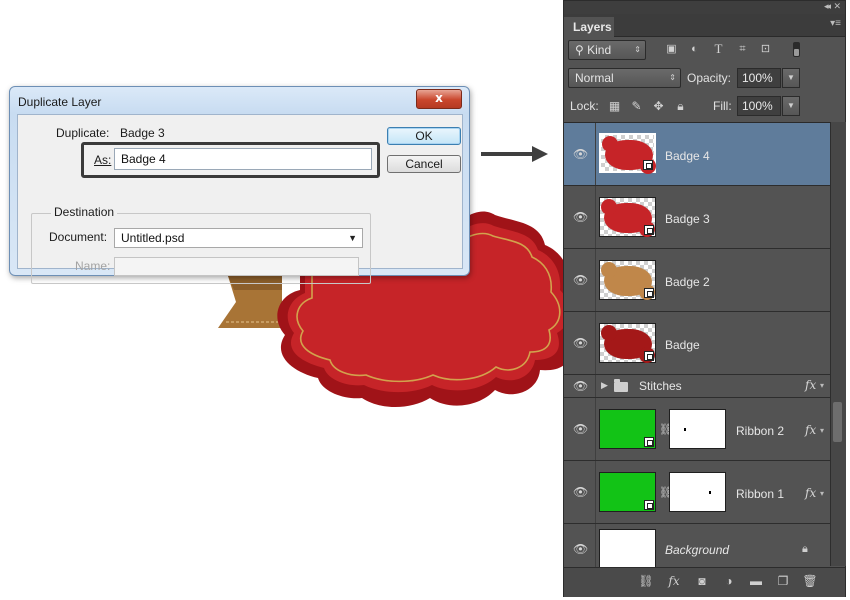 Image resolution: width=850 pixels, height=600 pixels. Describe the element at coordinates (682, 345) in the screenshot. I see `layer-name: Badge` at that location.